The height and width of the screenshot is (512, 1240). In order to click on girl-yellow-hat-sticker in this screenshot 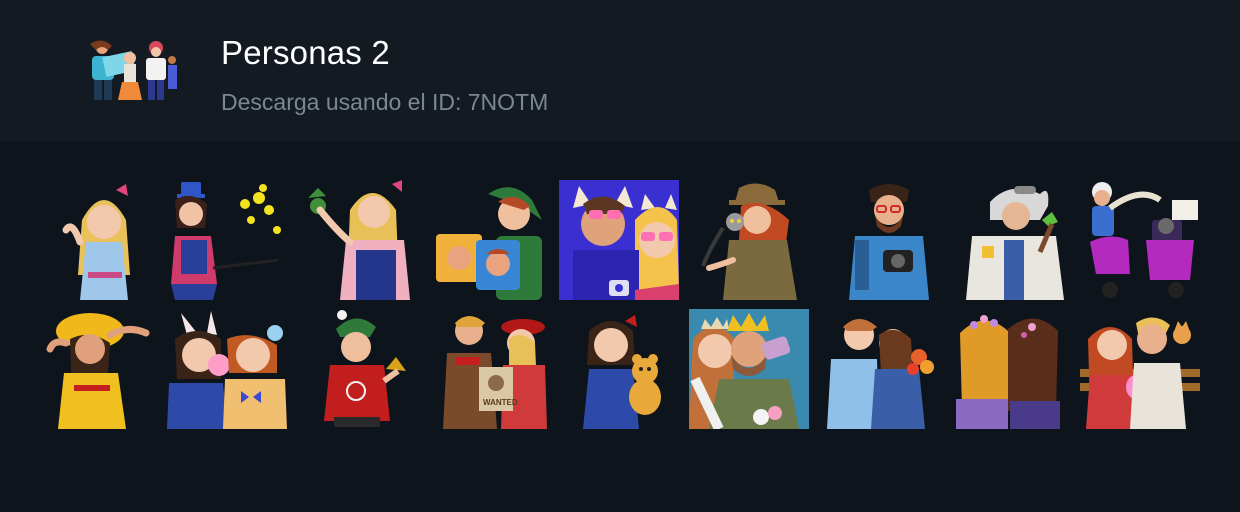, I will do `click(104, 369)`.